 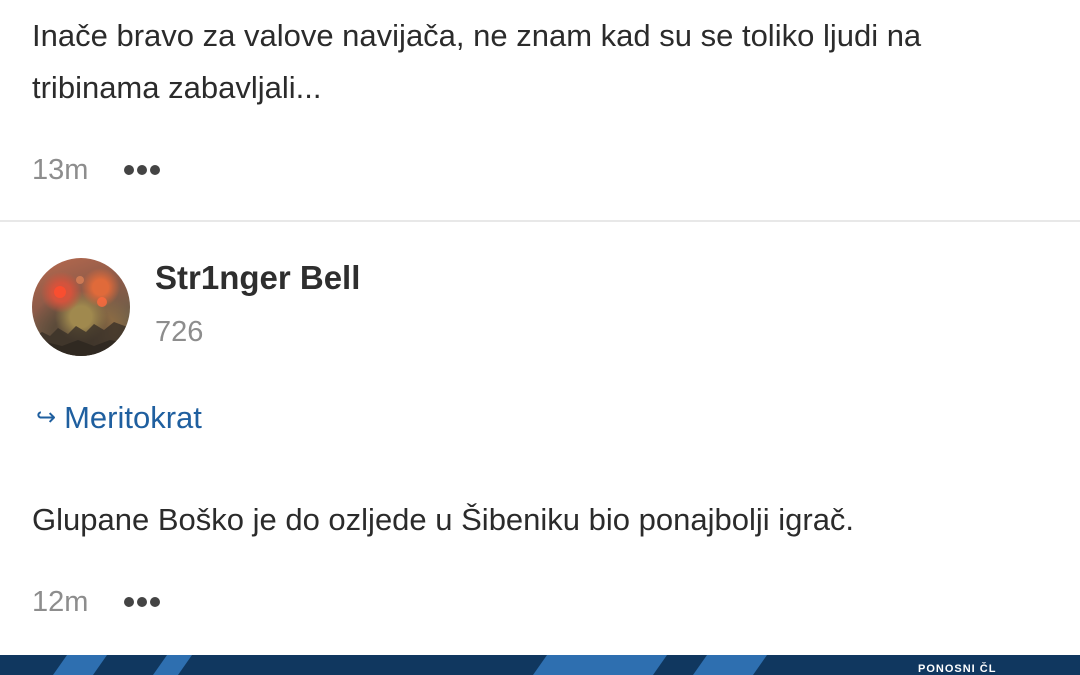 I want to click on reply-arrow-icon: ↪, so click(x=46, y=417).